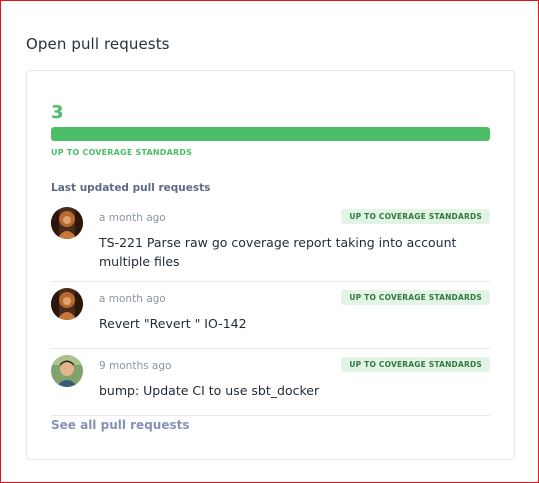  I want to click on pr-updated-time: 9 months ago, so click(135, 366).